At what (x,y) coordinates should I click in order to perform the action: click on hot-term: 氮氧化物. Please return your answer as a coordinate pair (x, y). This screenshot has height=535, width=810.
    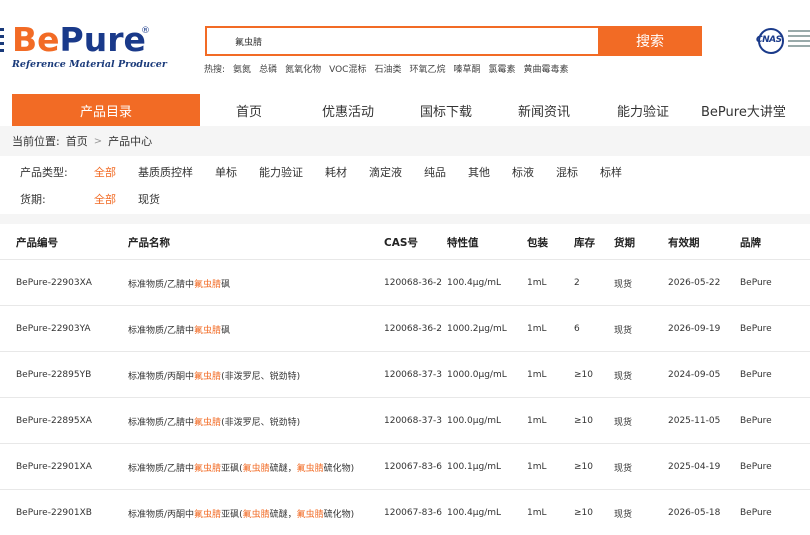
    Looking at the image, I should click on (303, 68).